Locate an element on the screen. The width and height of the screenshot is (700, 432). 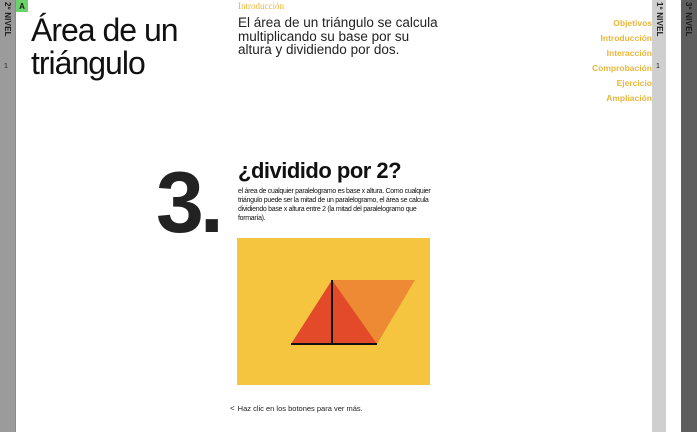
triangle-illustration is located at coordinates (333, 311).